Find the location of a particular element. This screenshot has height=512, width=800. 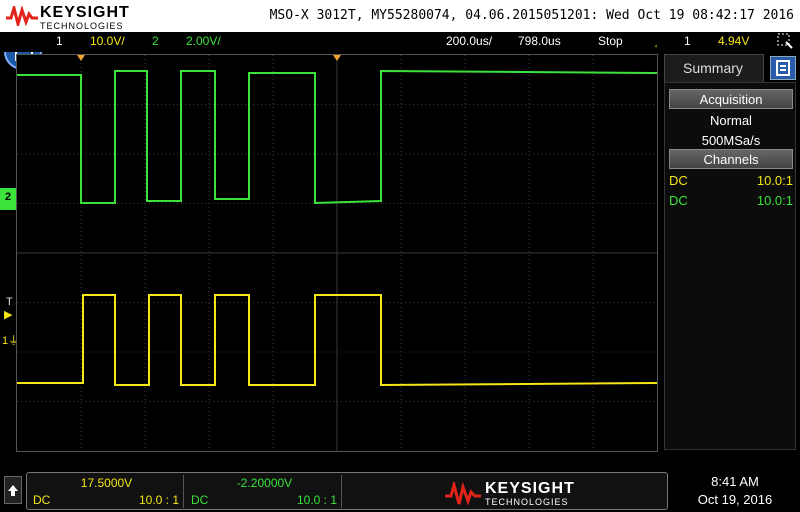

ch1-marker-label: 1 is located at coordinates (5, 341).